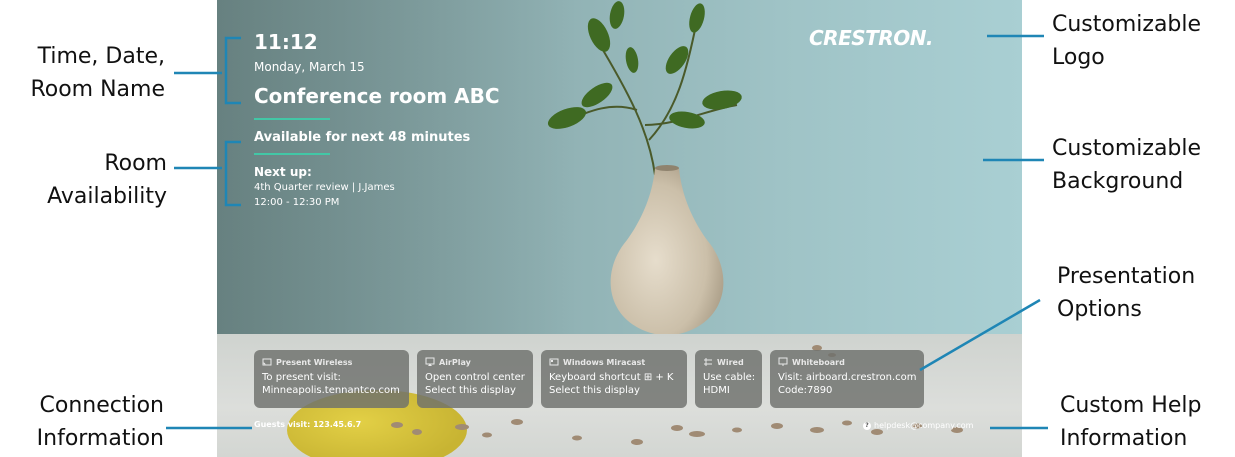 The height and width of the screenshot is (457, 1235). What do you see at coordinates (292, 154) in the screenshot?
I see `divider-bottom` at bounding box center [292, 154].